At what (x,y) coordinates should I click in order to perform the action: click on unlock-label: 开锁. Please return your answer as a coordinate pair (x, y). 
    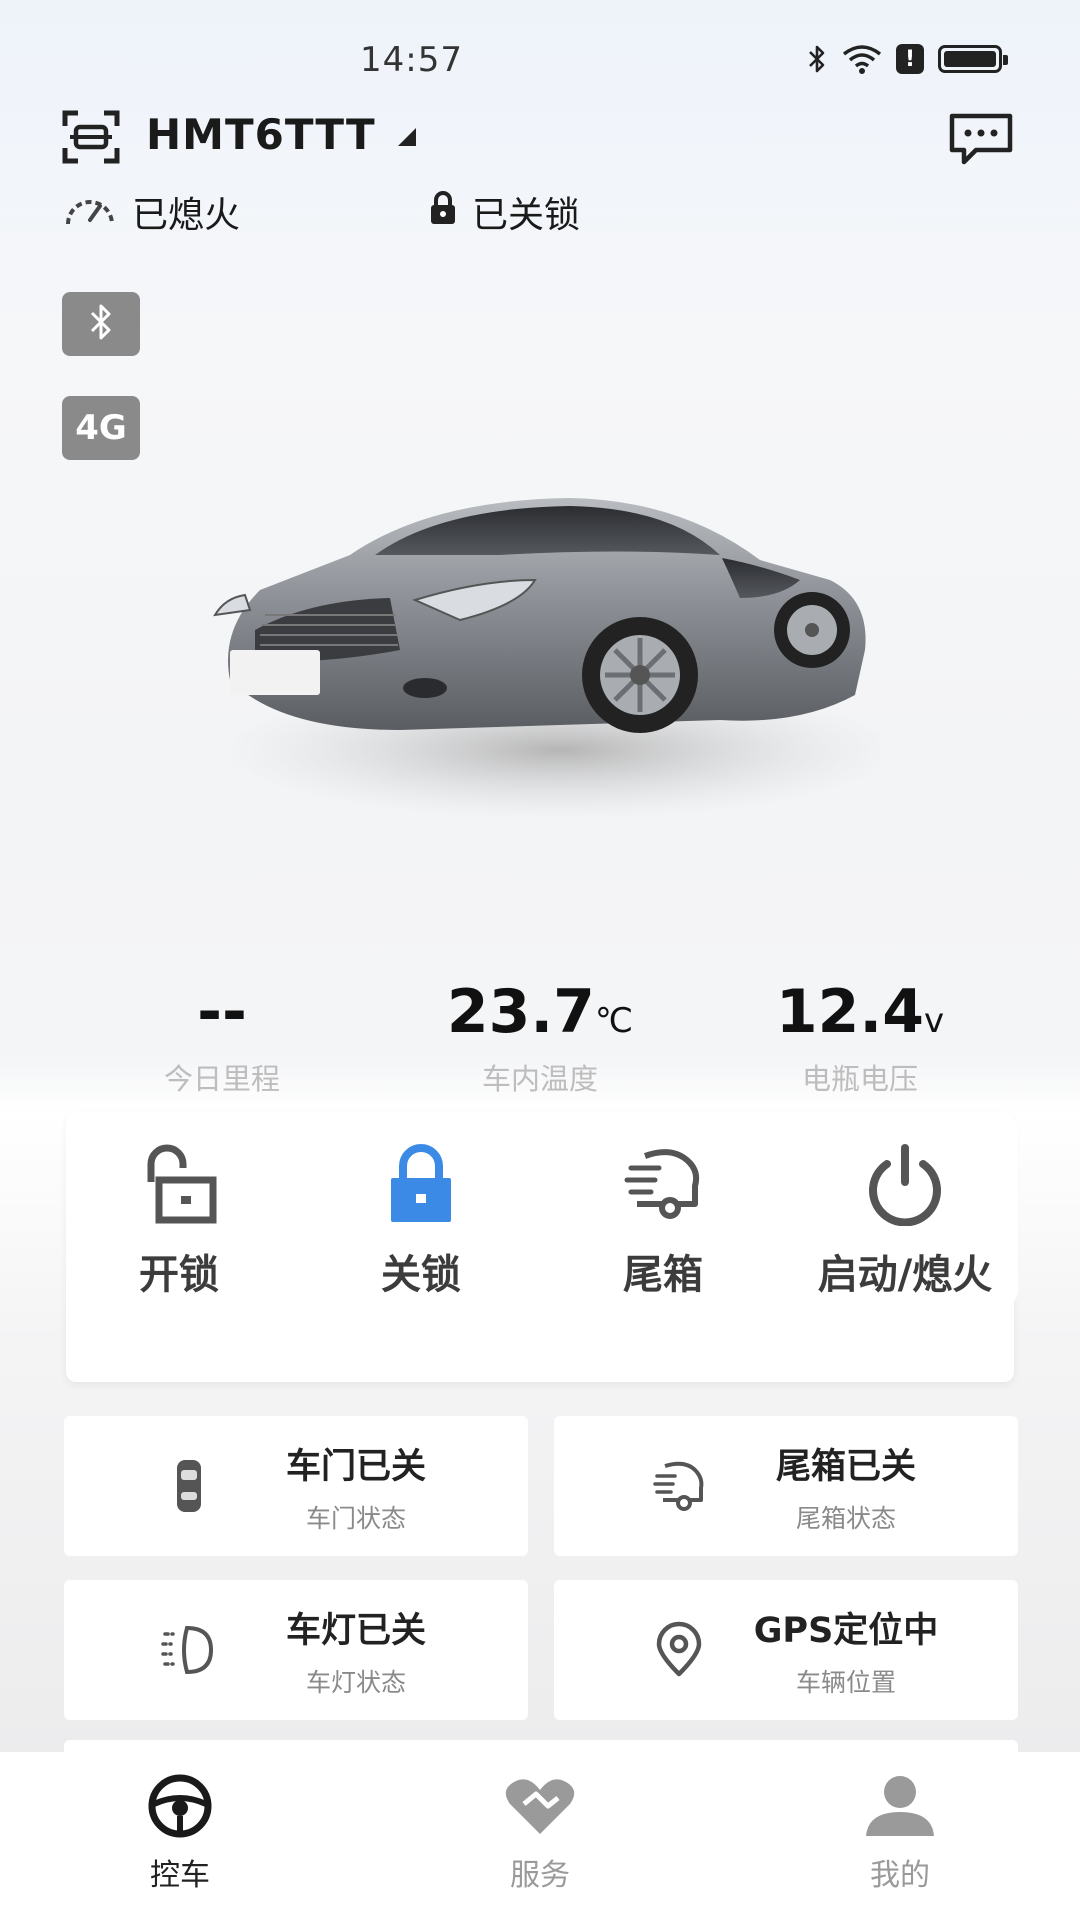
    Looking at the image, I should click on (179, 1275).